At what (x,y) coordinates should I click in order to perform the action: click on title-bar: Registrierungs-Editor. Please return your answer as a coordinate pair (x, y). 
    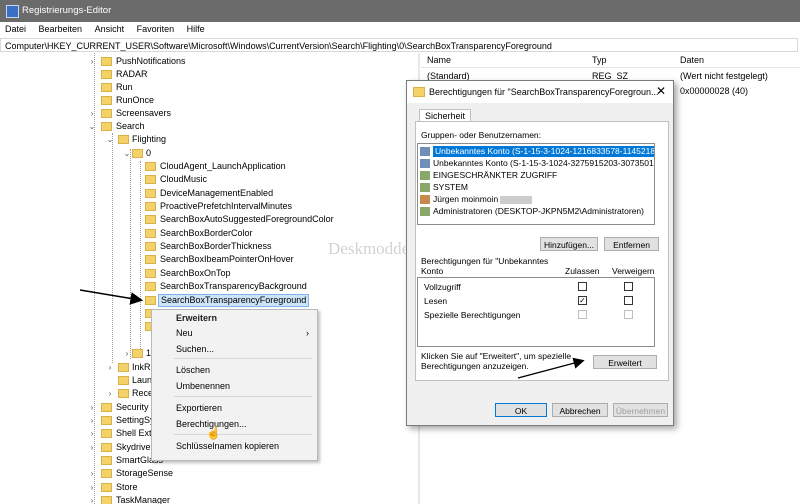
    Looking at the image, I should click on (400, 11).